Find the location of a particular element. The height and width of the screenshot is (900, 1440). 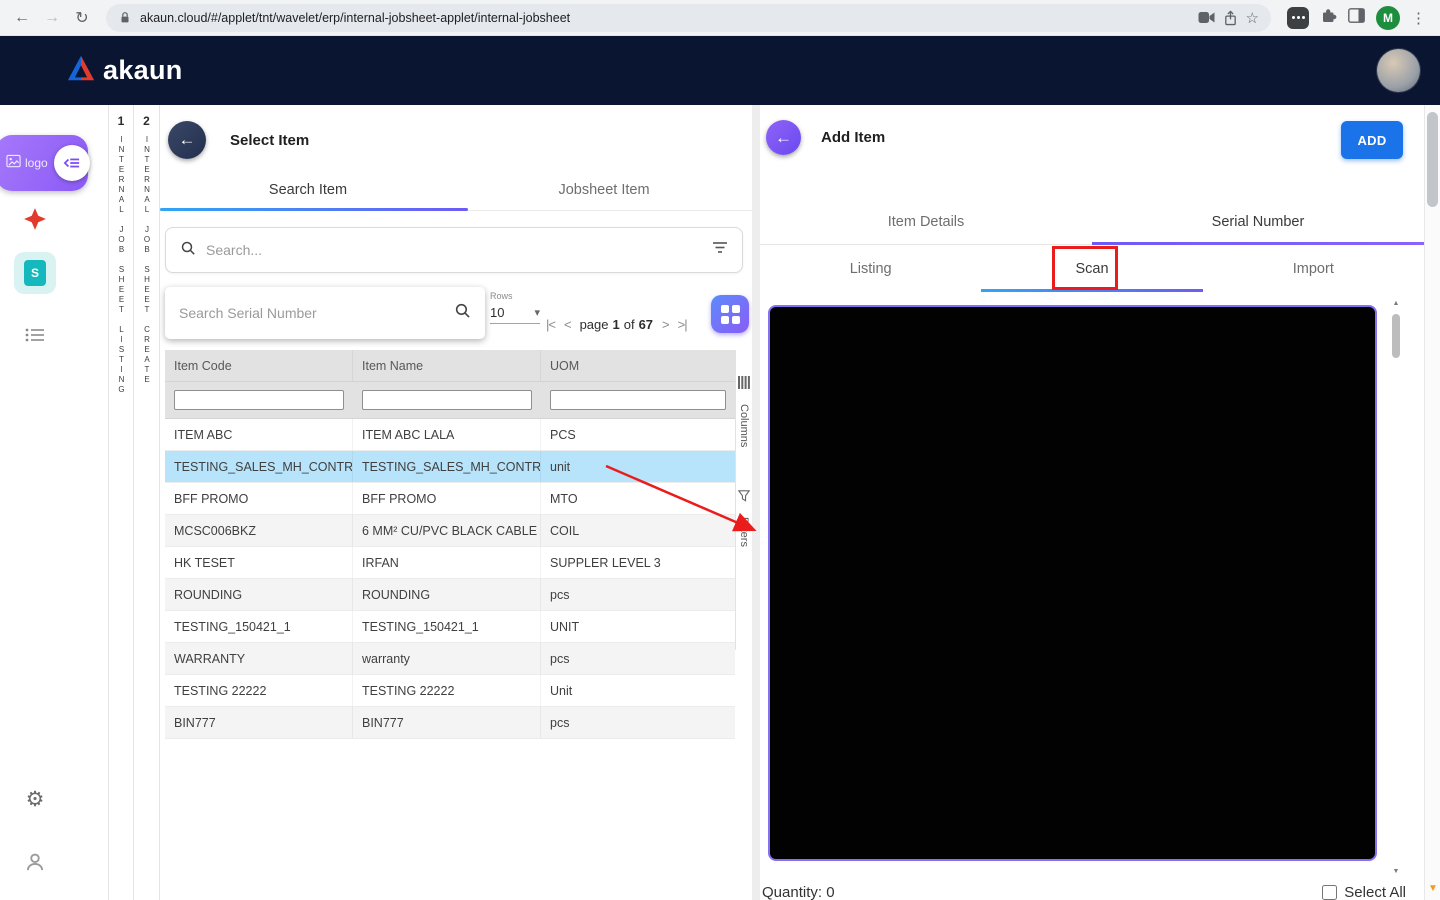

akaun-logo-icon is located at coordinates (81, 70).